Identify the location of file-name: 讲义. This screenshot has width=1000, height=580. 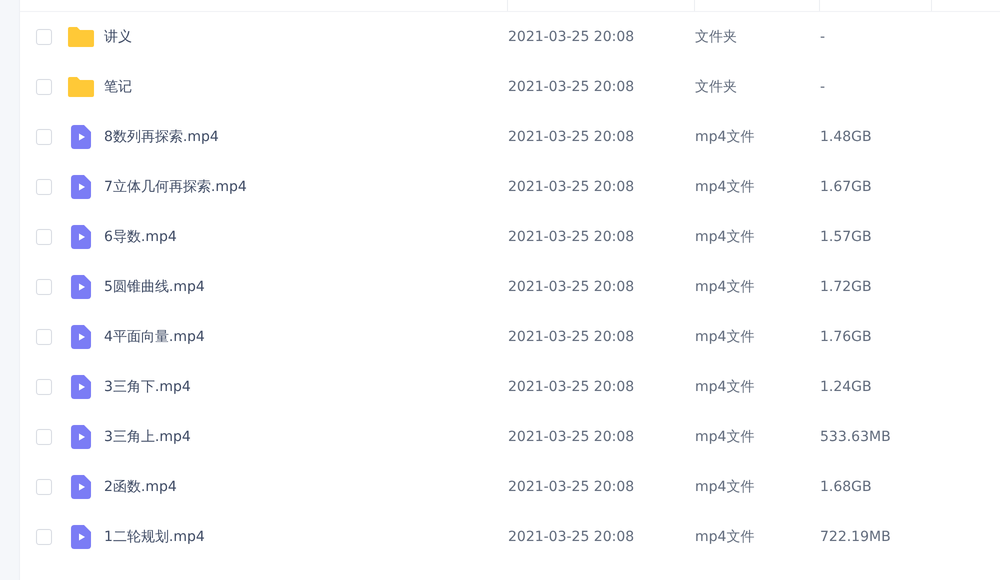
(118, 37).